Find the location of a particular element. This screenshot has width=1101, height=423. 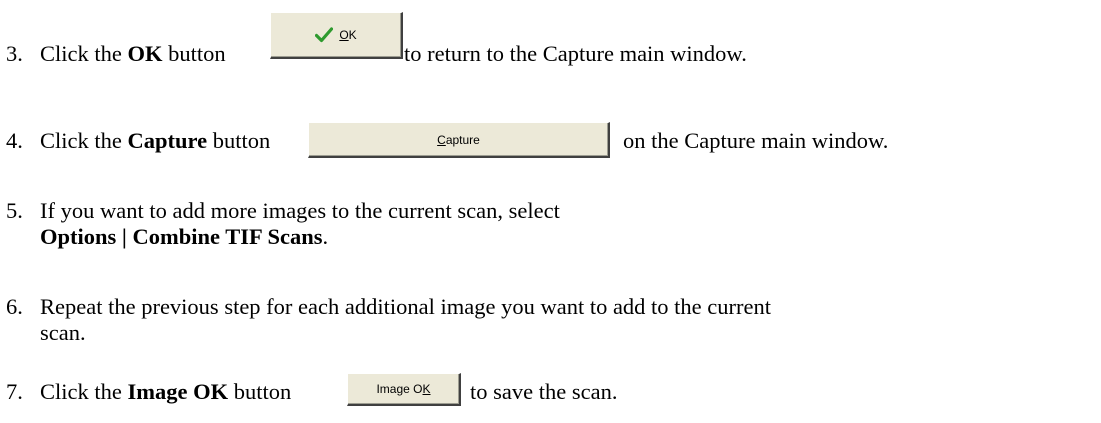

step-number: 5. is located at coordinates (14, 210).